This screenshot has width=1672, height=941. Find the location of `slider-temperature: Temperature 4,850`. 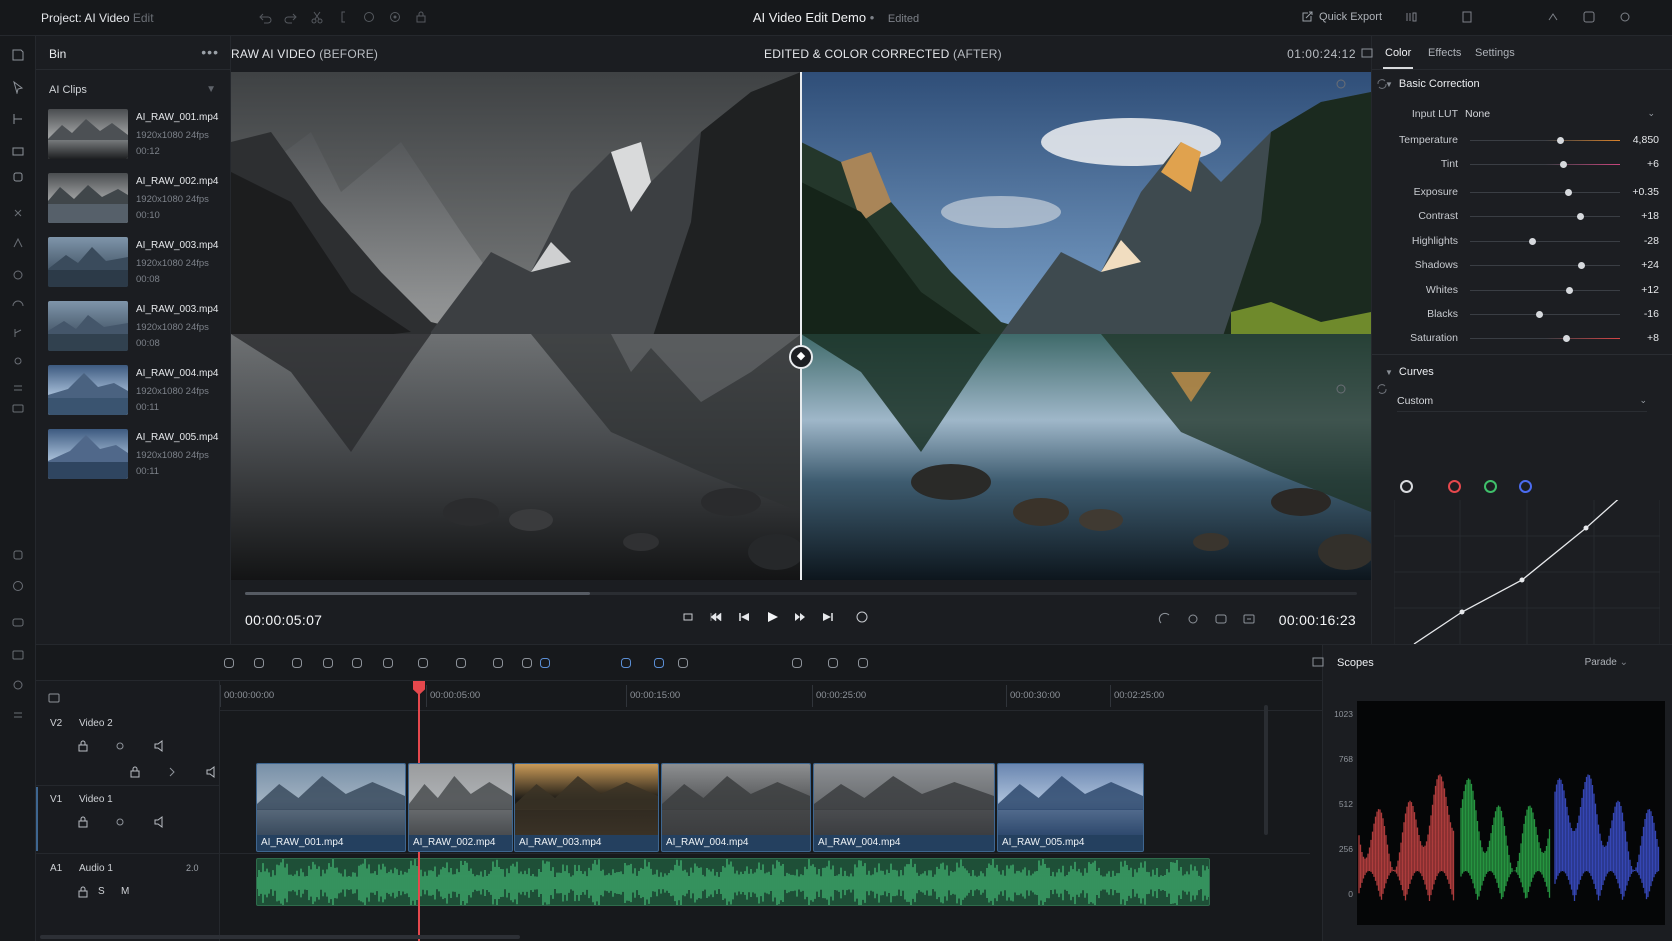

slider-temperature: Temperature 4,850 is located at coordinates (1522, 141).